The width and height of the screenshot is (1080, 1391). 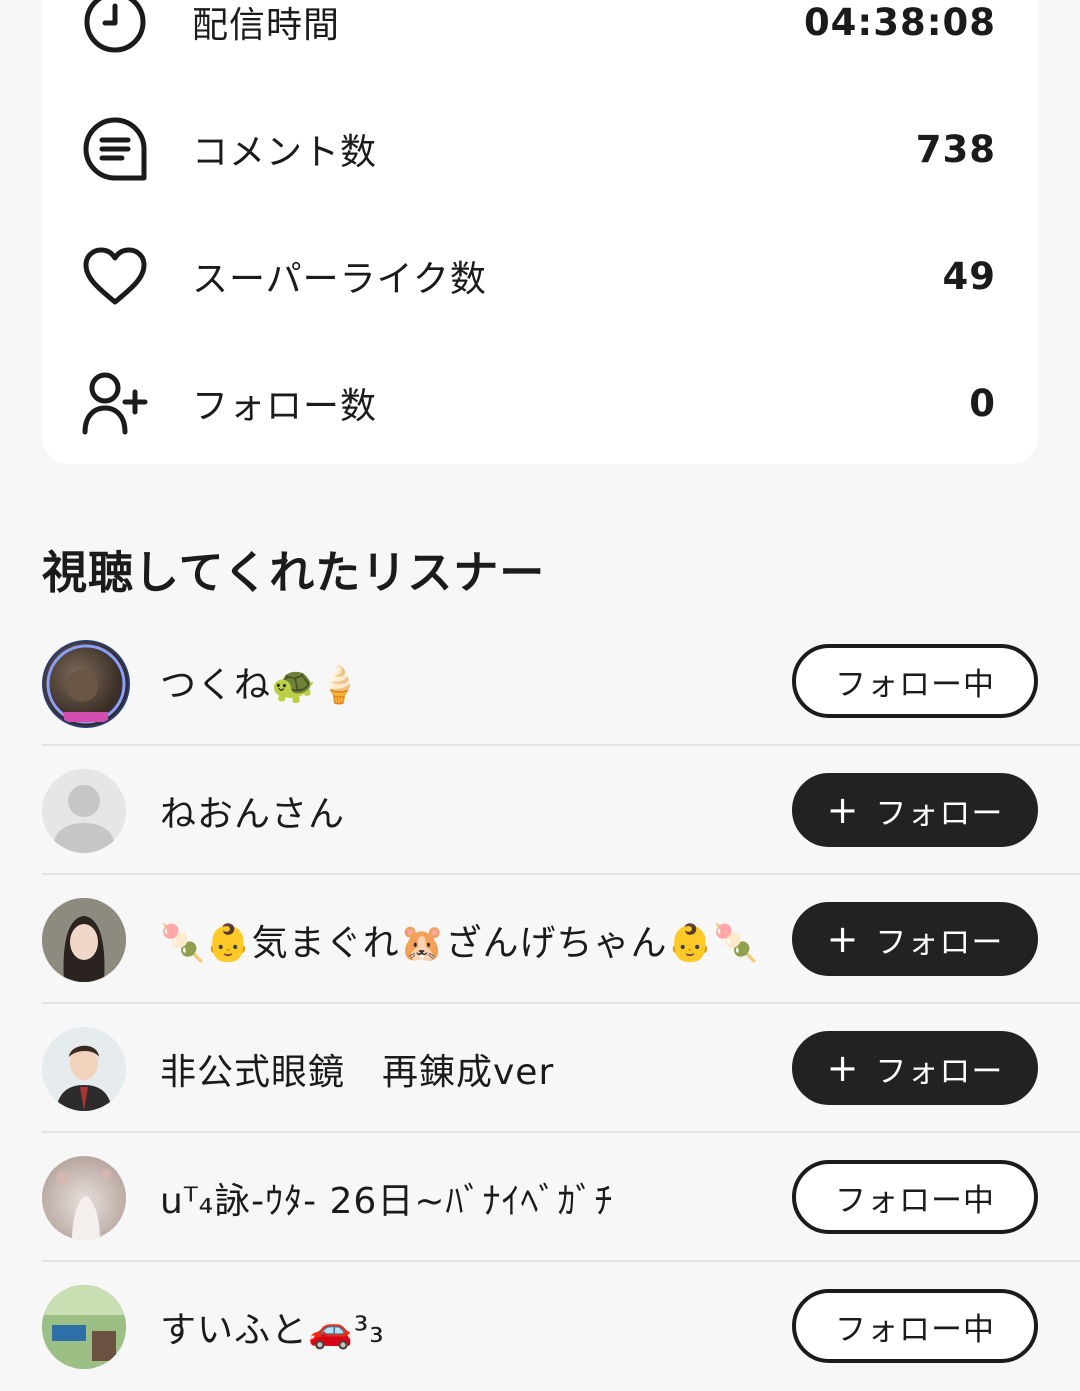 What do you see at coordinates (285, 152) in the screenshot?
I see `stat-label: コメント数` at bounding box center [285, 152].